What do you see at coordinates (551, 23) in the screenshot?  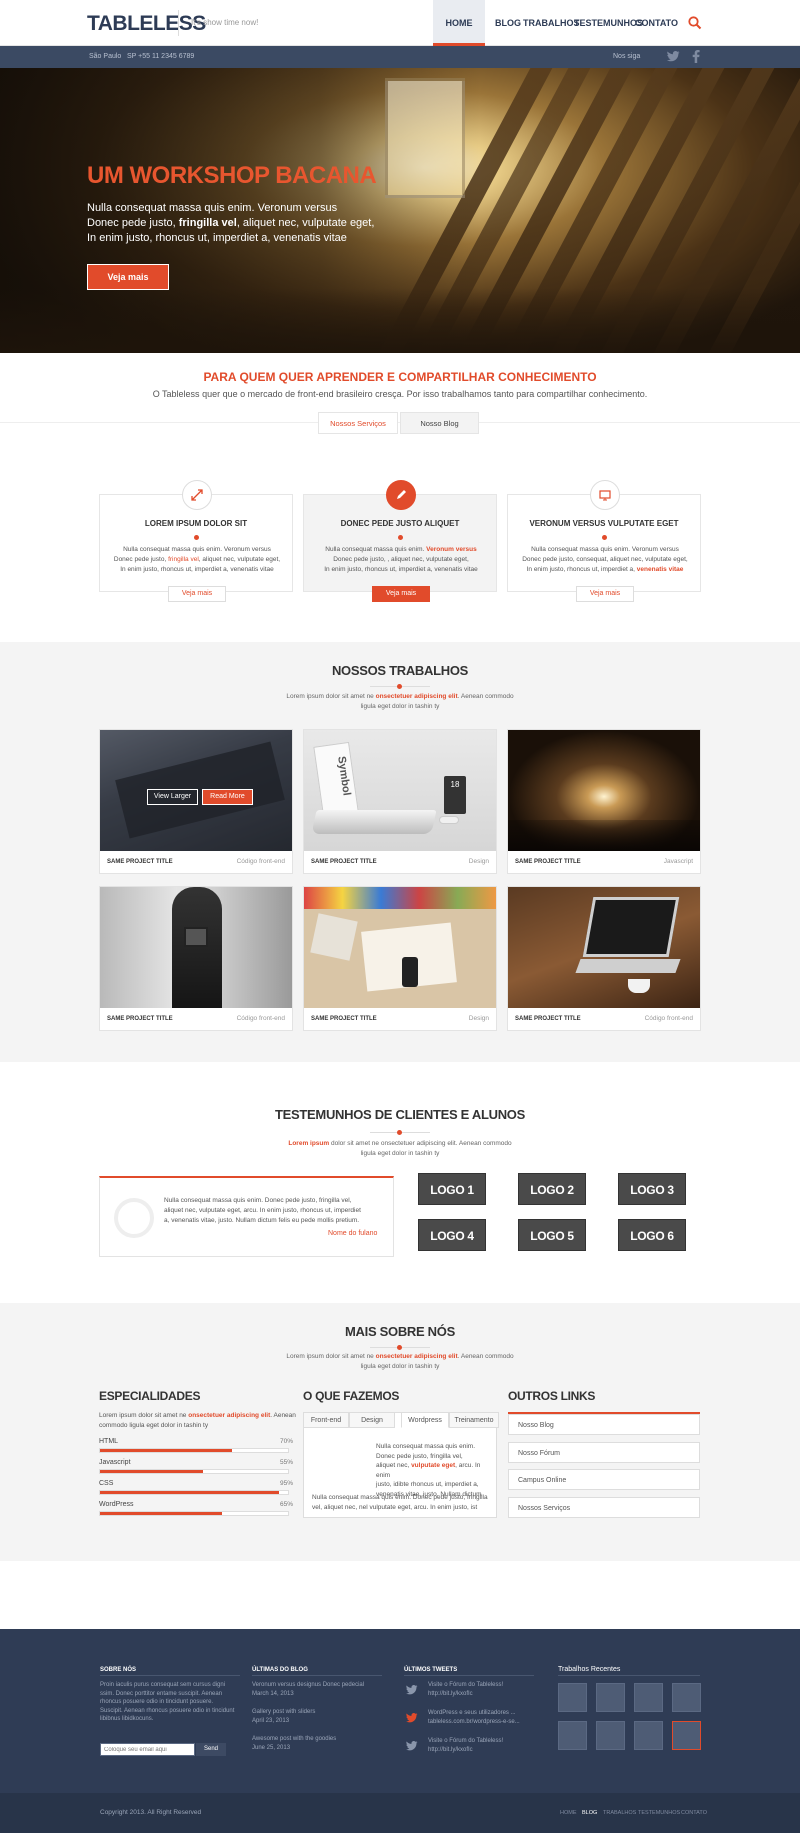 I see `nav-trabalhos: TRABALHOS` at bounding box center [551, 23].